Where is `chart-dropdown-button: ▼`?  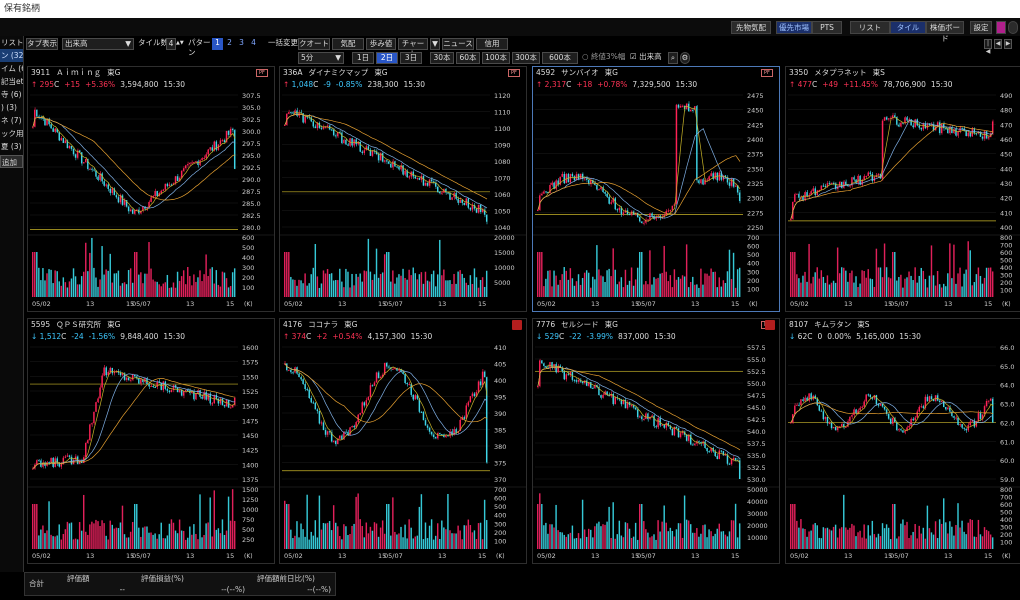 chart-dropdown-button: ▼ is located at coordinates (435, 44).